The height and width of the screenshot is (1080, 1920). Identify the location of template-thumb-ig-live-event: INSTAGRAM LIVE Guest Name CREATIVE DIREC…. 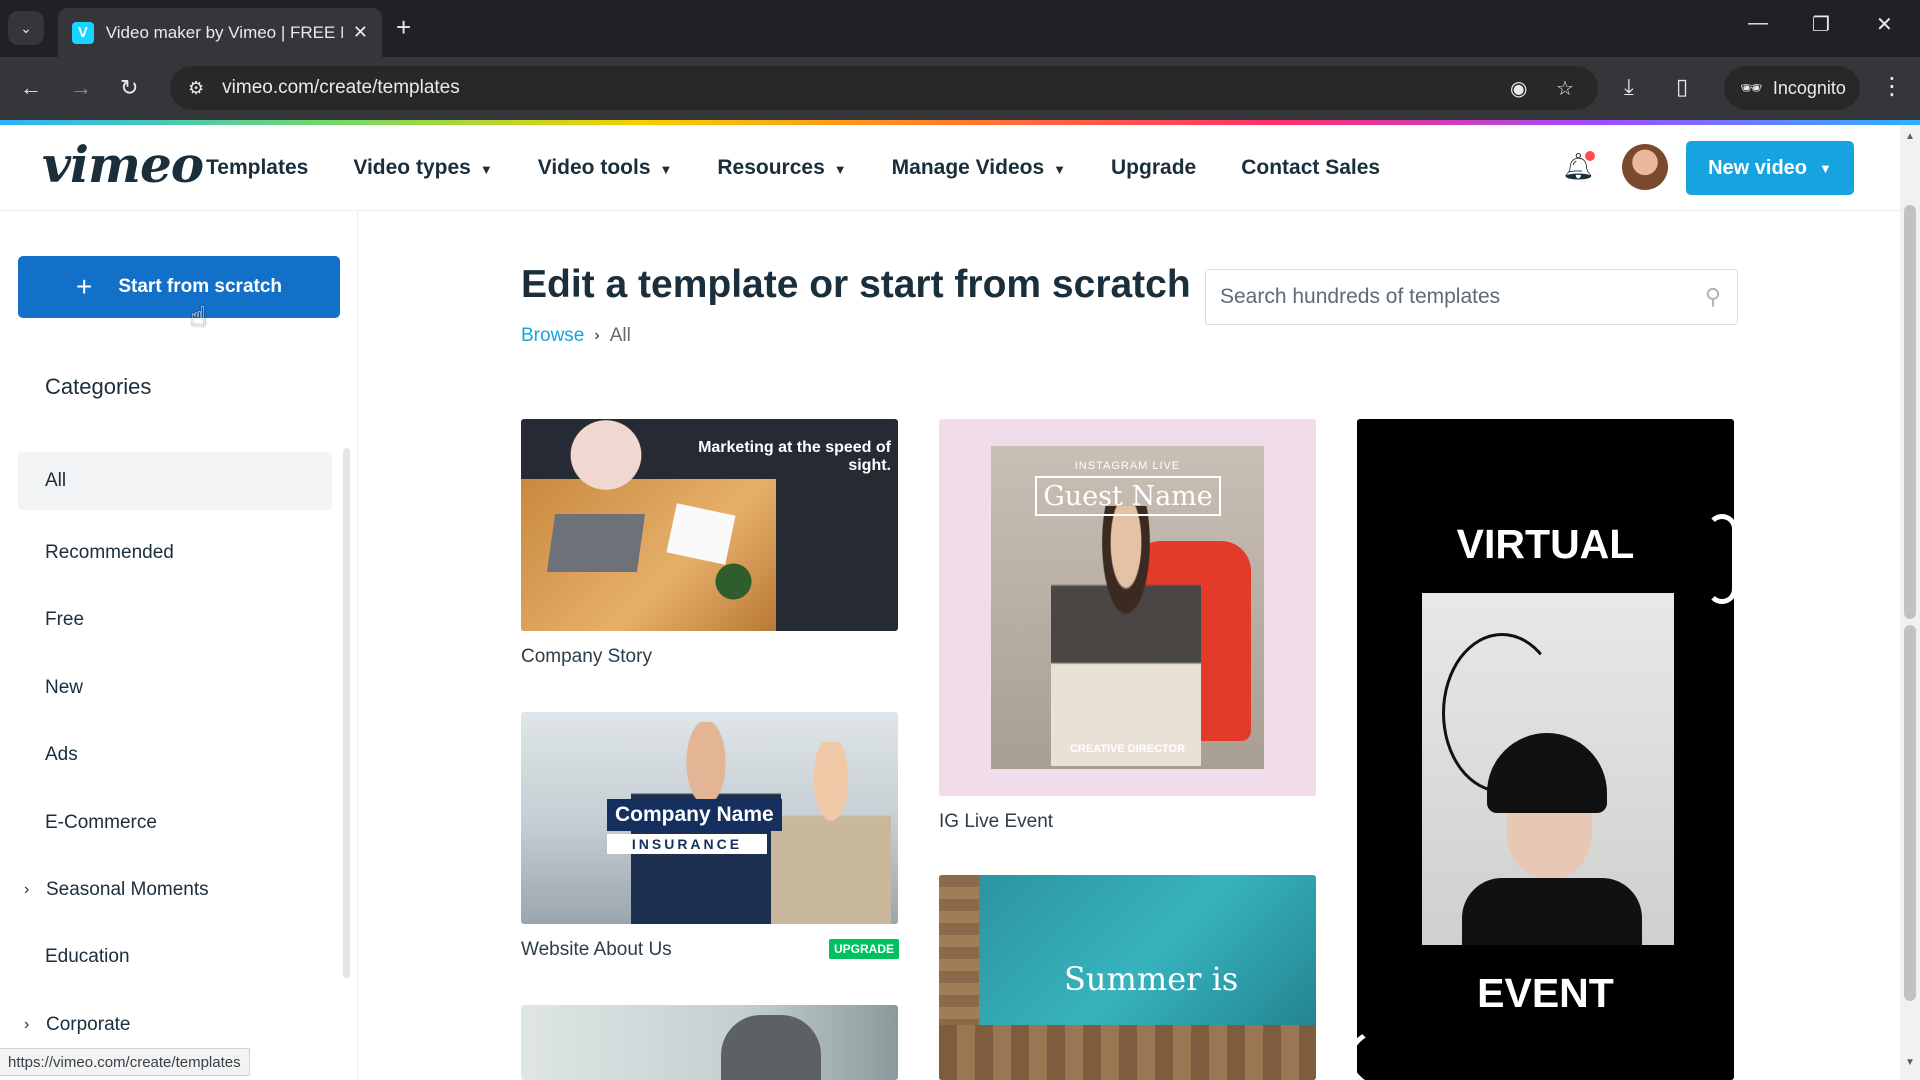
(1127, 607).